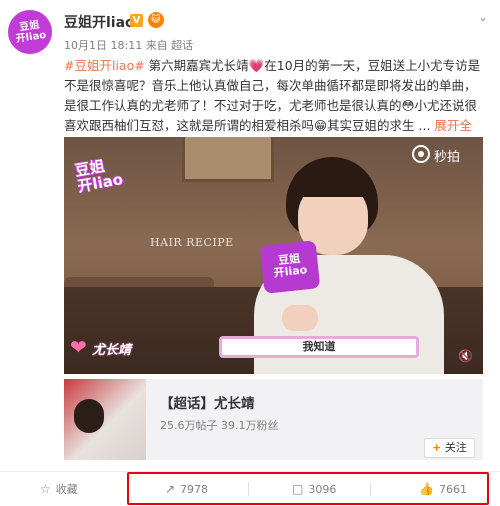  Describe the element at coordinates (192, 242) in the screenshot. I see `video-sign-text: HAIR RECIPE` at that location.